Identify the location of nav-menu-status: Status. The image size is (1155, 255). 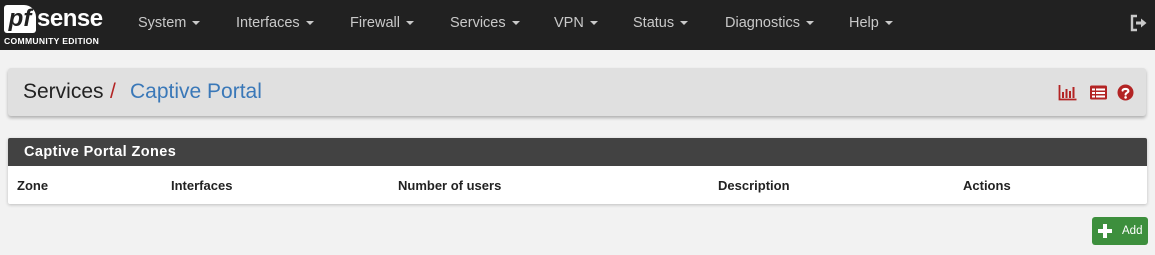
(661, 25).